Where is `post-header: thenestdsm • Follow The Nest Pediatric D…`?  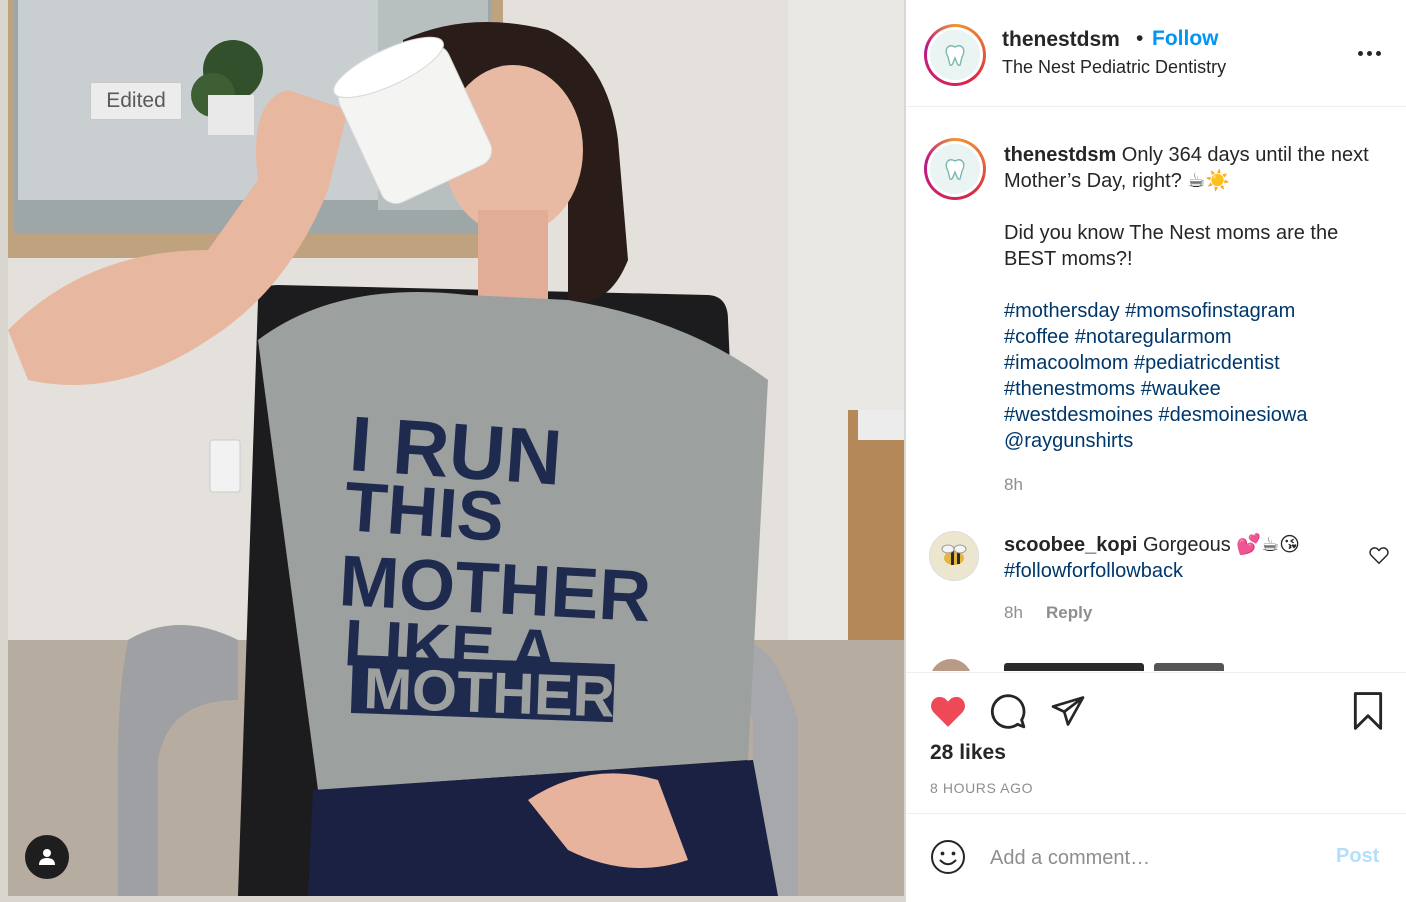
post-header: thenestdsm • Follow The Nest Pediatric D… is located at coordinates (1156, 53).